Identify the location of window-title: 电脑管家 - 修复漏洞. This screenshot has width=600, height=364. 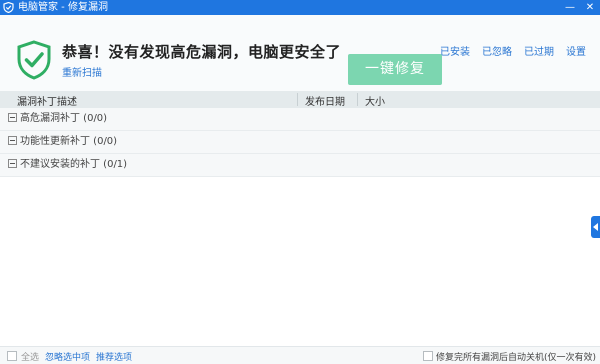
(63, 7).